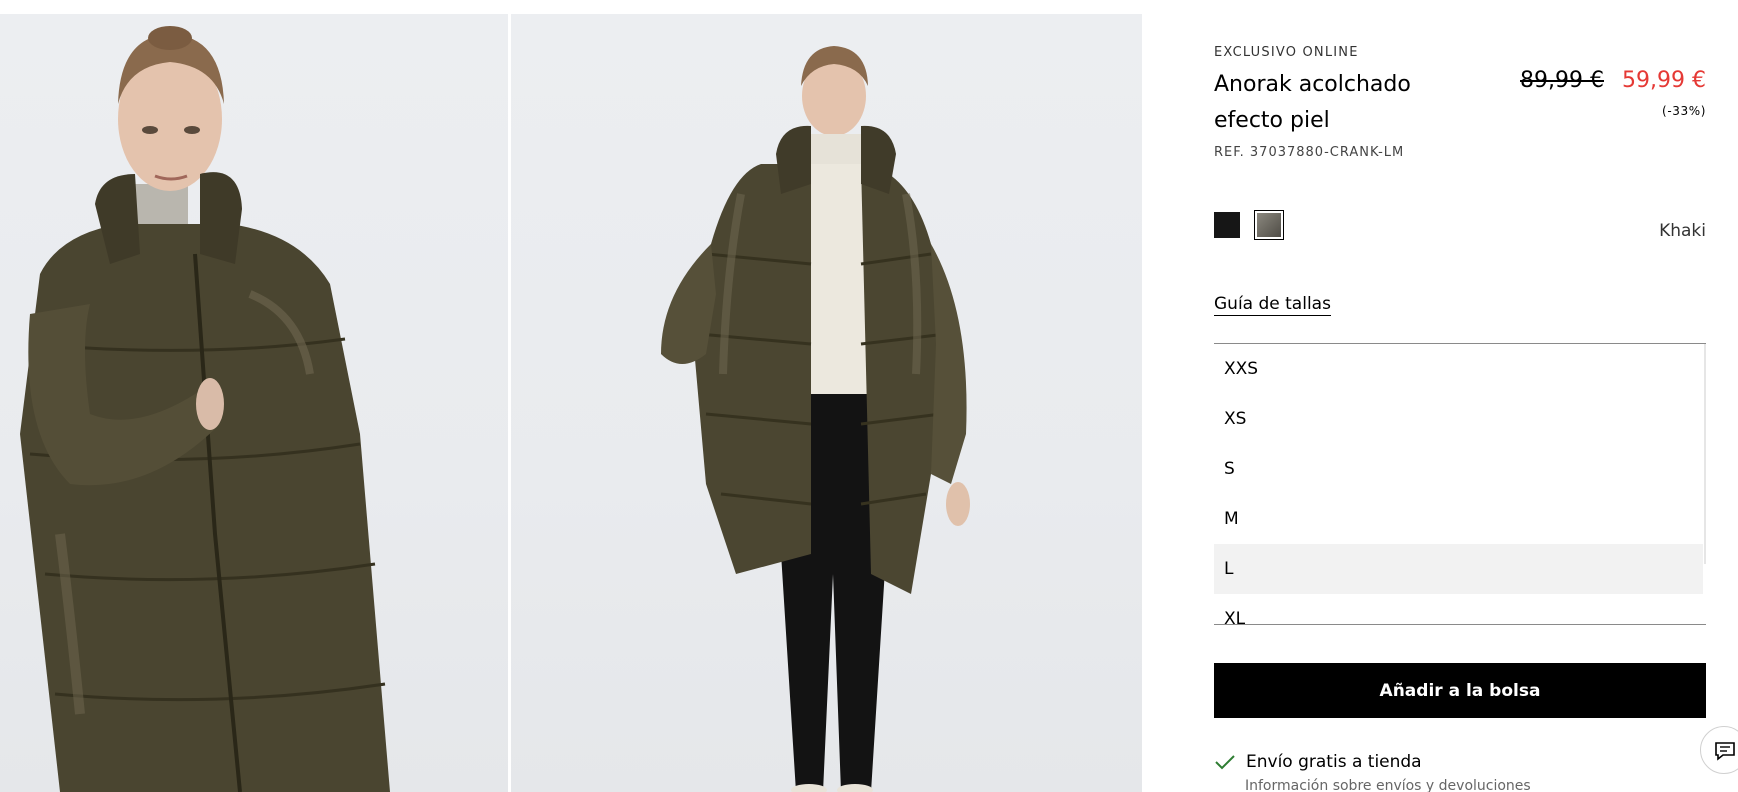  Describe the element at coordinates (1562, 80) in the screenshot. I see `original-price: 89,99 €` at that location.